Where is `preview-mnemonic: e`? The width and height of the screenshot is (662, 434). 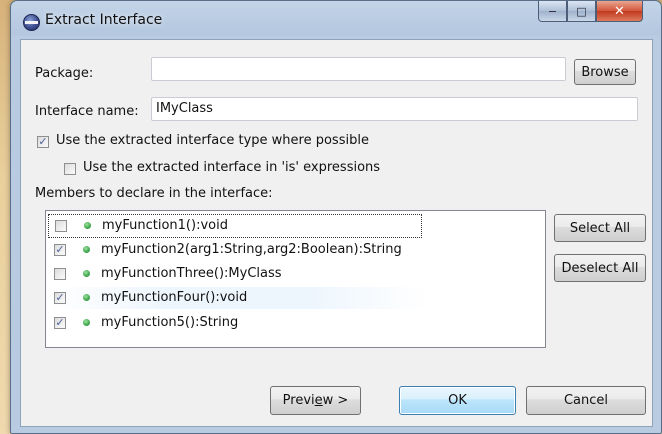
preview-mnemonic: e is located at coordinates (318, 400).